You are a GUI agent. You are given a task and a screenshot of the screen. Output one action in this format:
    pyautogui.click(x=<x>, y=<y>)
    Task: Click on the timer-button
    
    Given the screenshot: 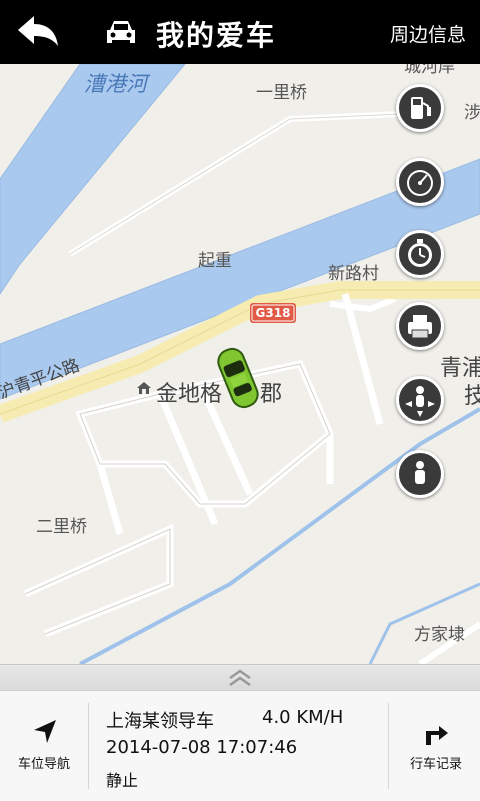 What is the action you would take?
    pyautogui.click(x=420, y=254)
    